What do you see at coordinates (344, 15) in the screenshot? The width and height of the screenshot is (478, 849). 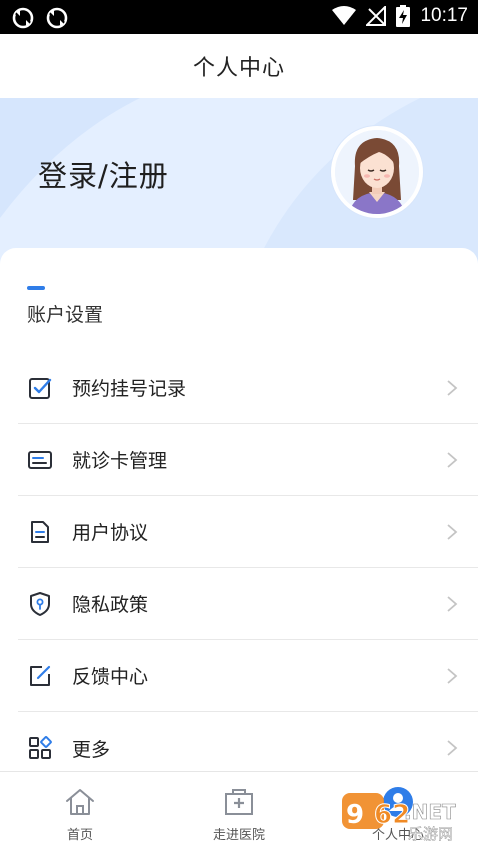 I see `wifi-icon` at bounding box center [344, 15].